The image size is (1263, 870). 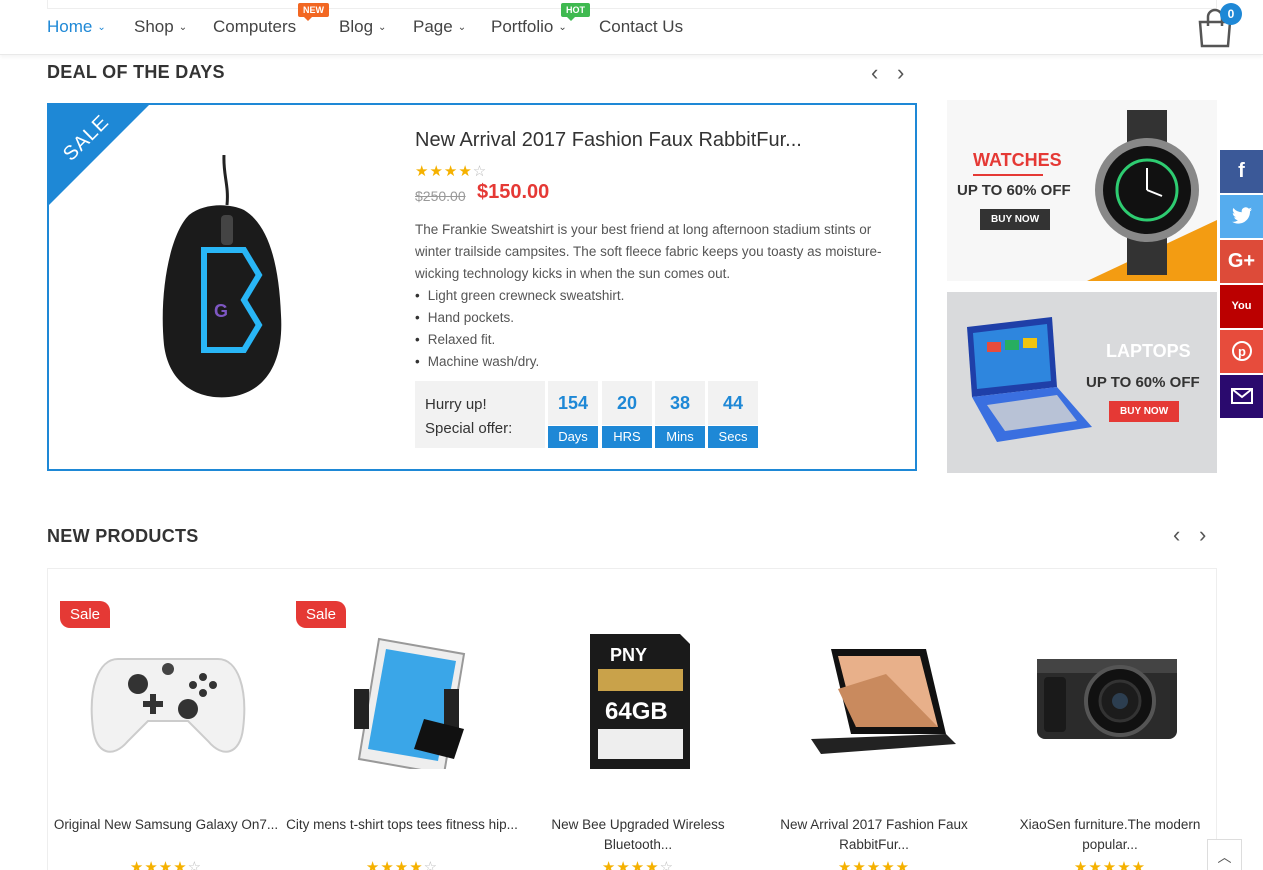 What do you see at coordinates (632, 4) in the screenshot?
I see `header-divider` at bounding box center [632, 4].